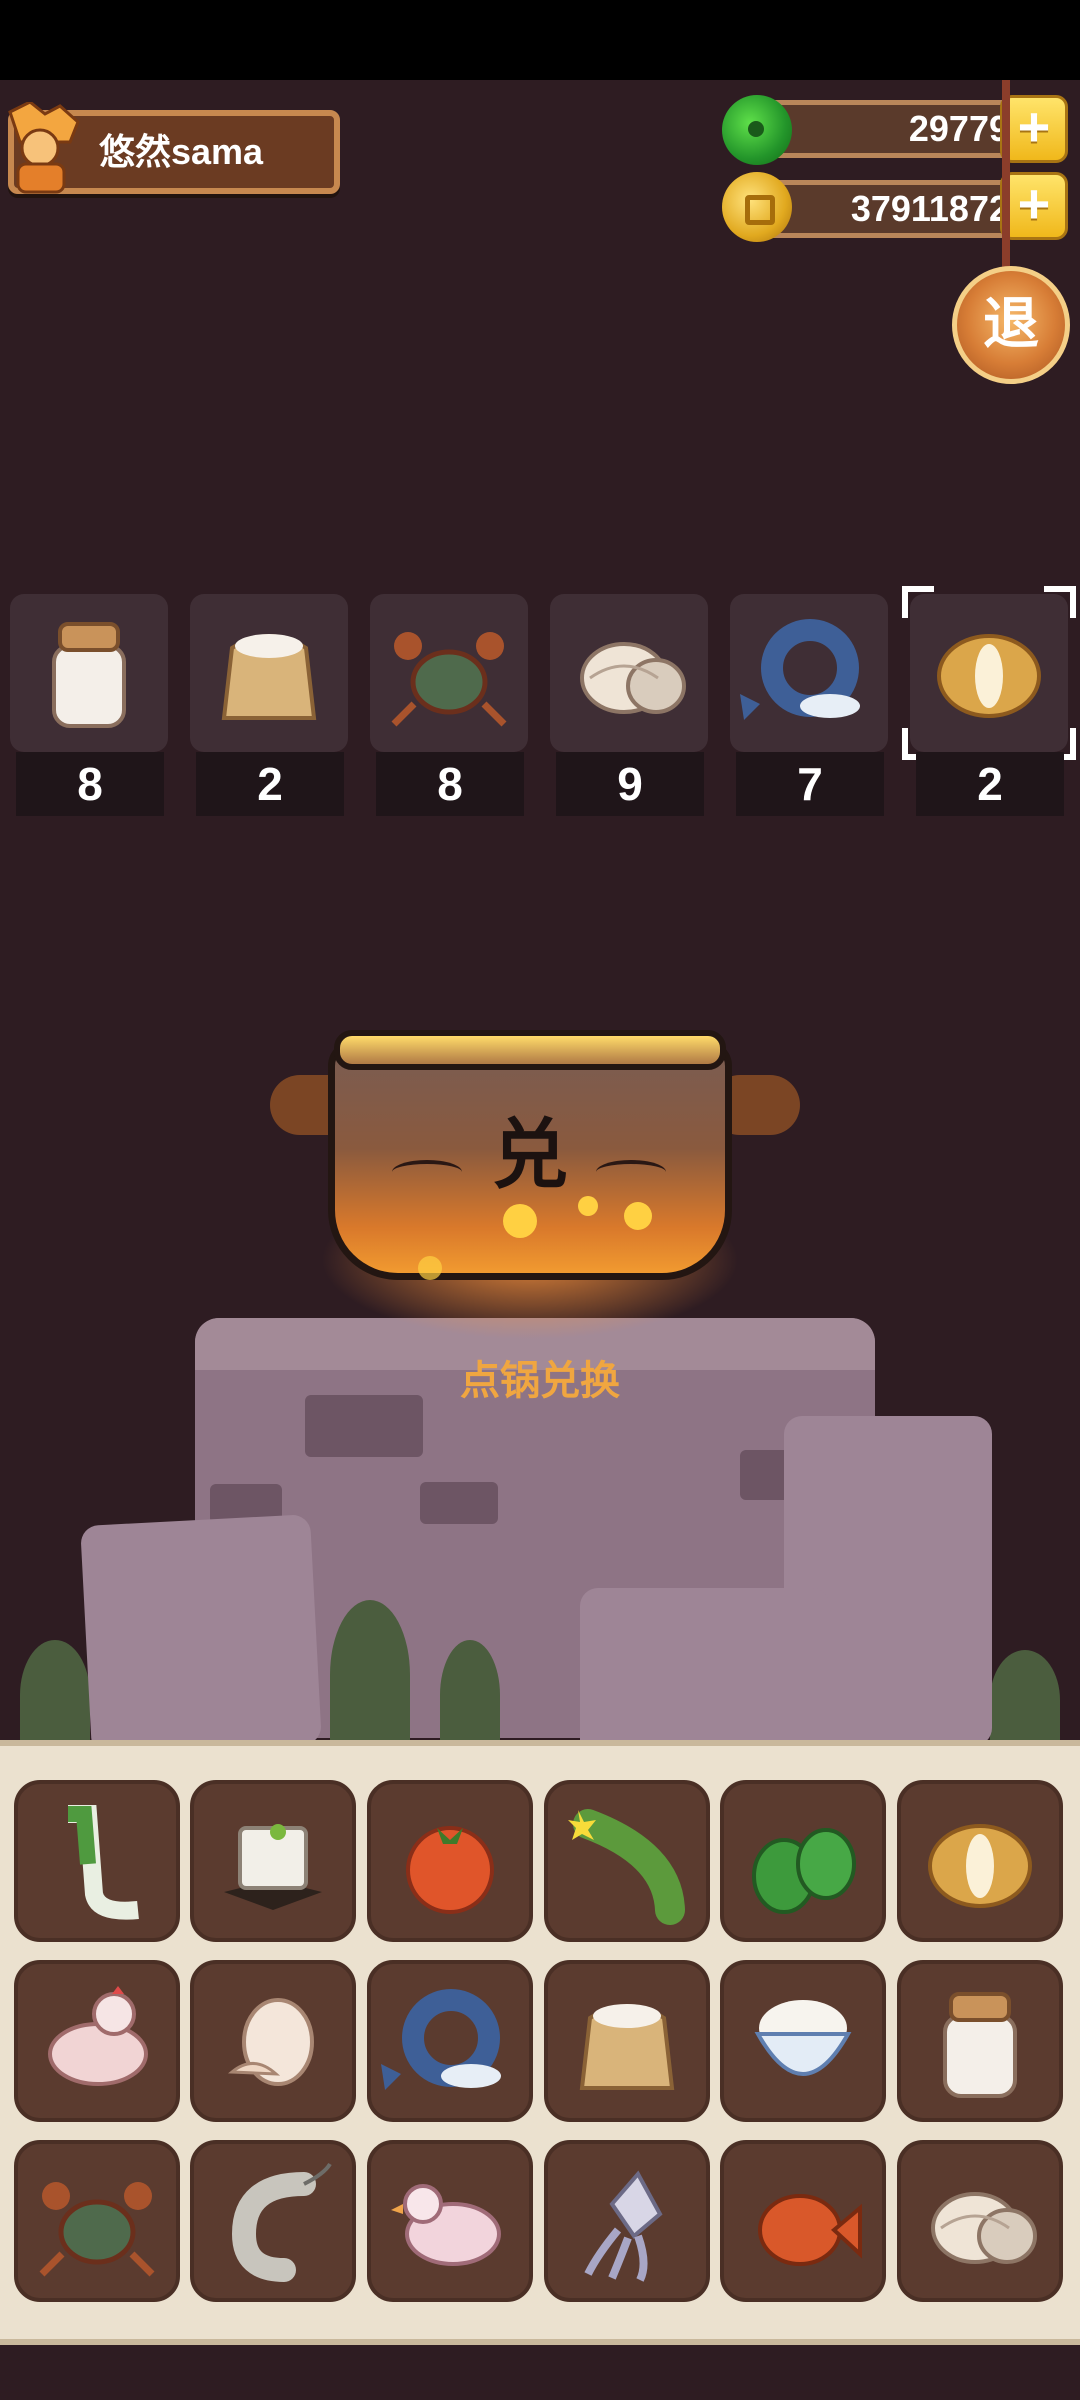 This screenshot has width=1080, height=2400. I want to click on gold-coin-icon, so click(757, 207).